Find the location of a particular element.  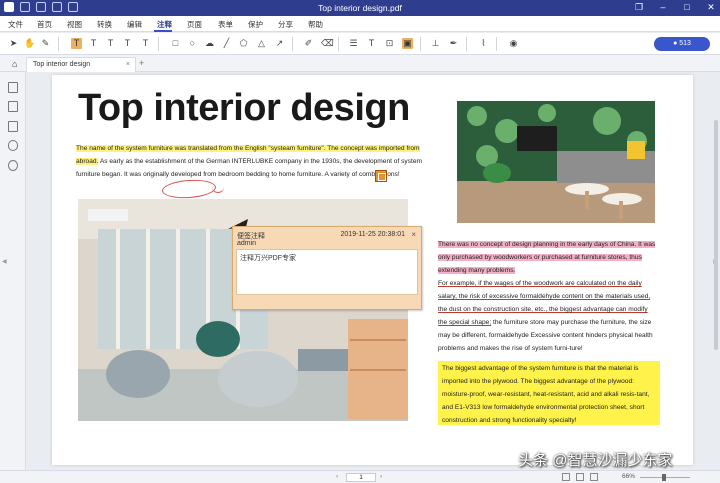

sticky-note-marker-icon is located at coordinates (381, 176).